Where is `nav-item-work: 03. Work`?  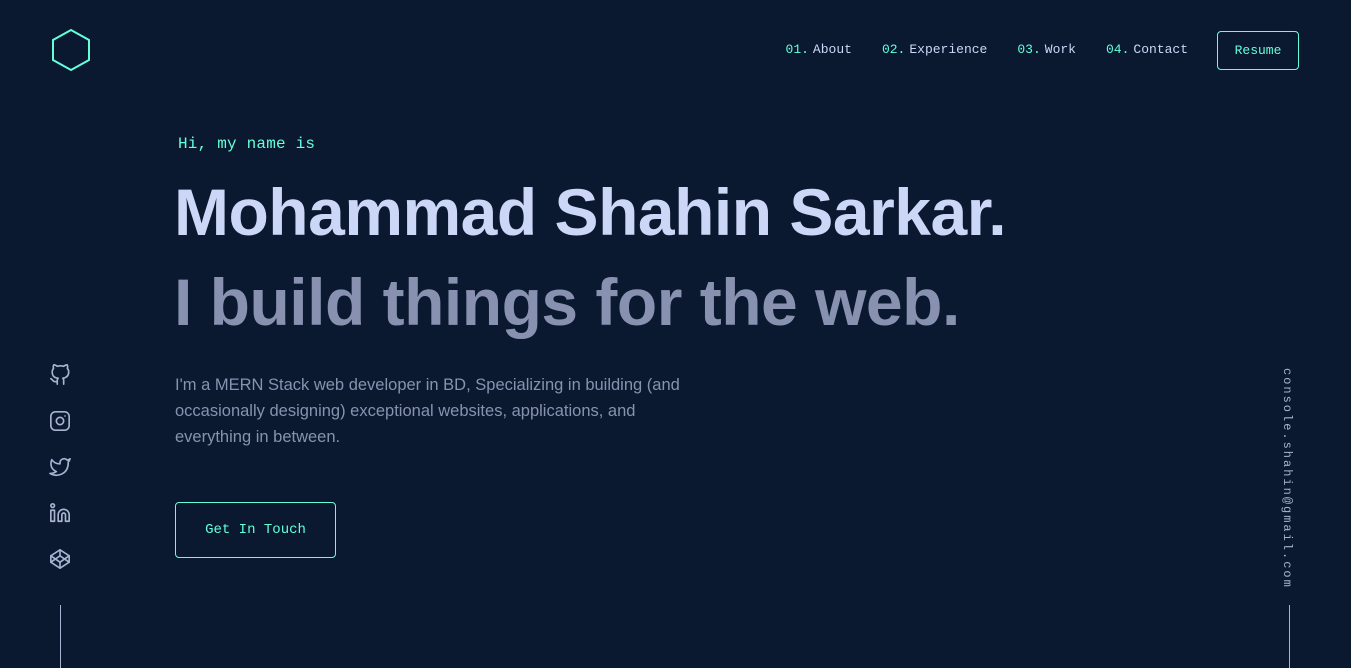 nav-item-work: 03. Work is located at coordinates (1046, 49).